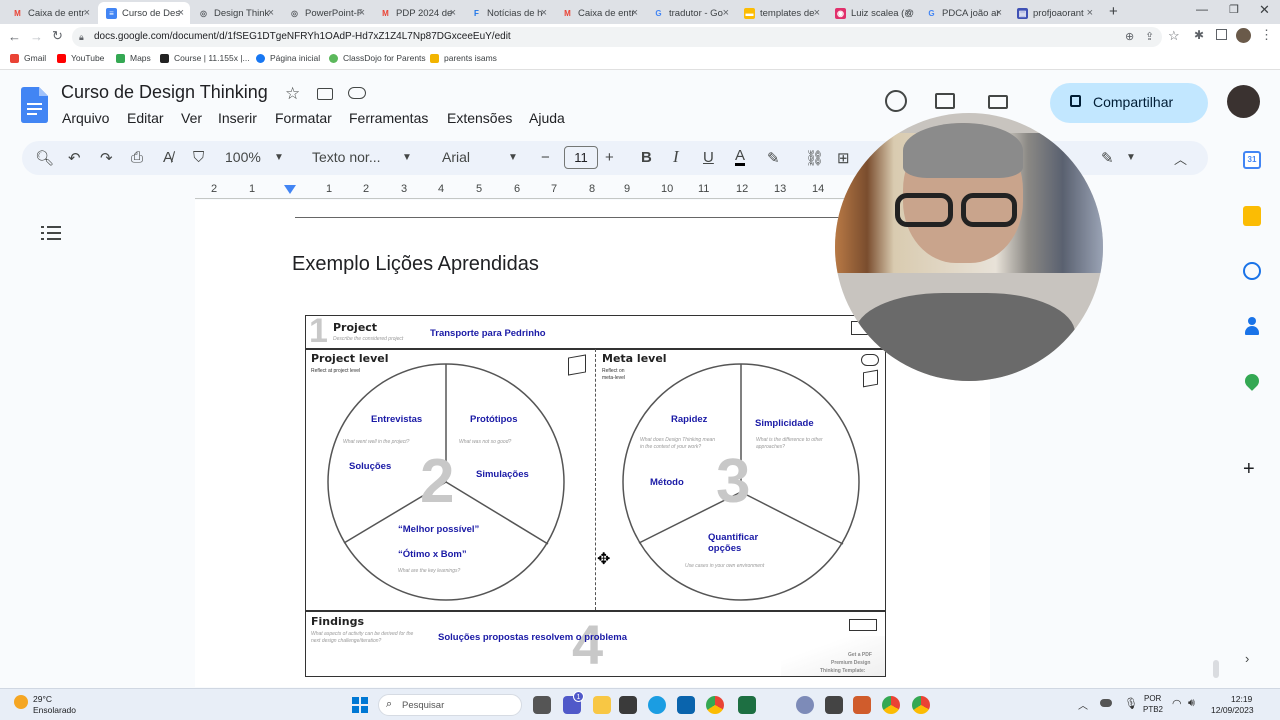  What do you see at coordinates (106, 158) in the screenshot?
I see `redo-icon: ↷` at bounding box center [106, 158].